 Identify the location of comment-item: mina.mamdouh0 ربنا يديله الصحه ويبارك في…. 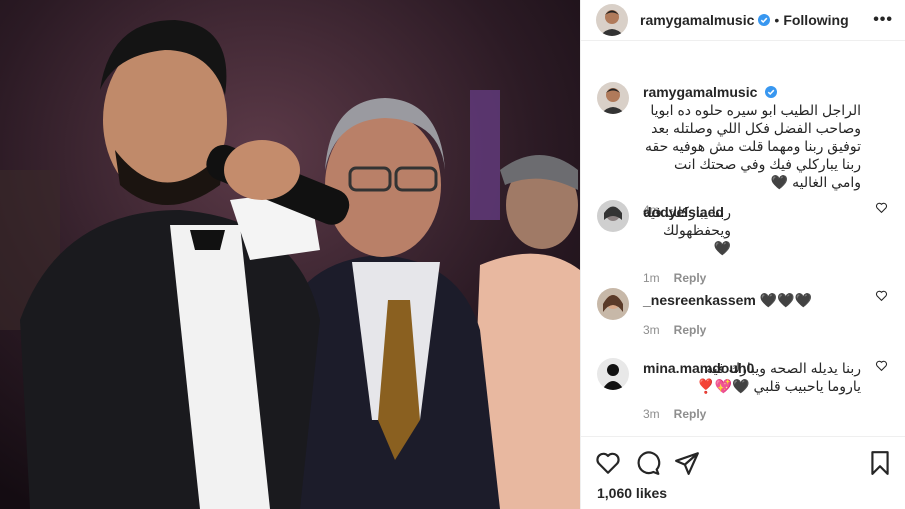
(743, 391).